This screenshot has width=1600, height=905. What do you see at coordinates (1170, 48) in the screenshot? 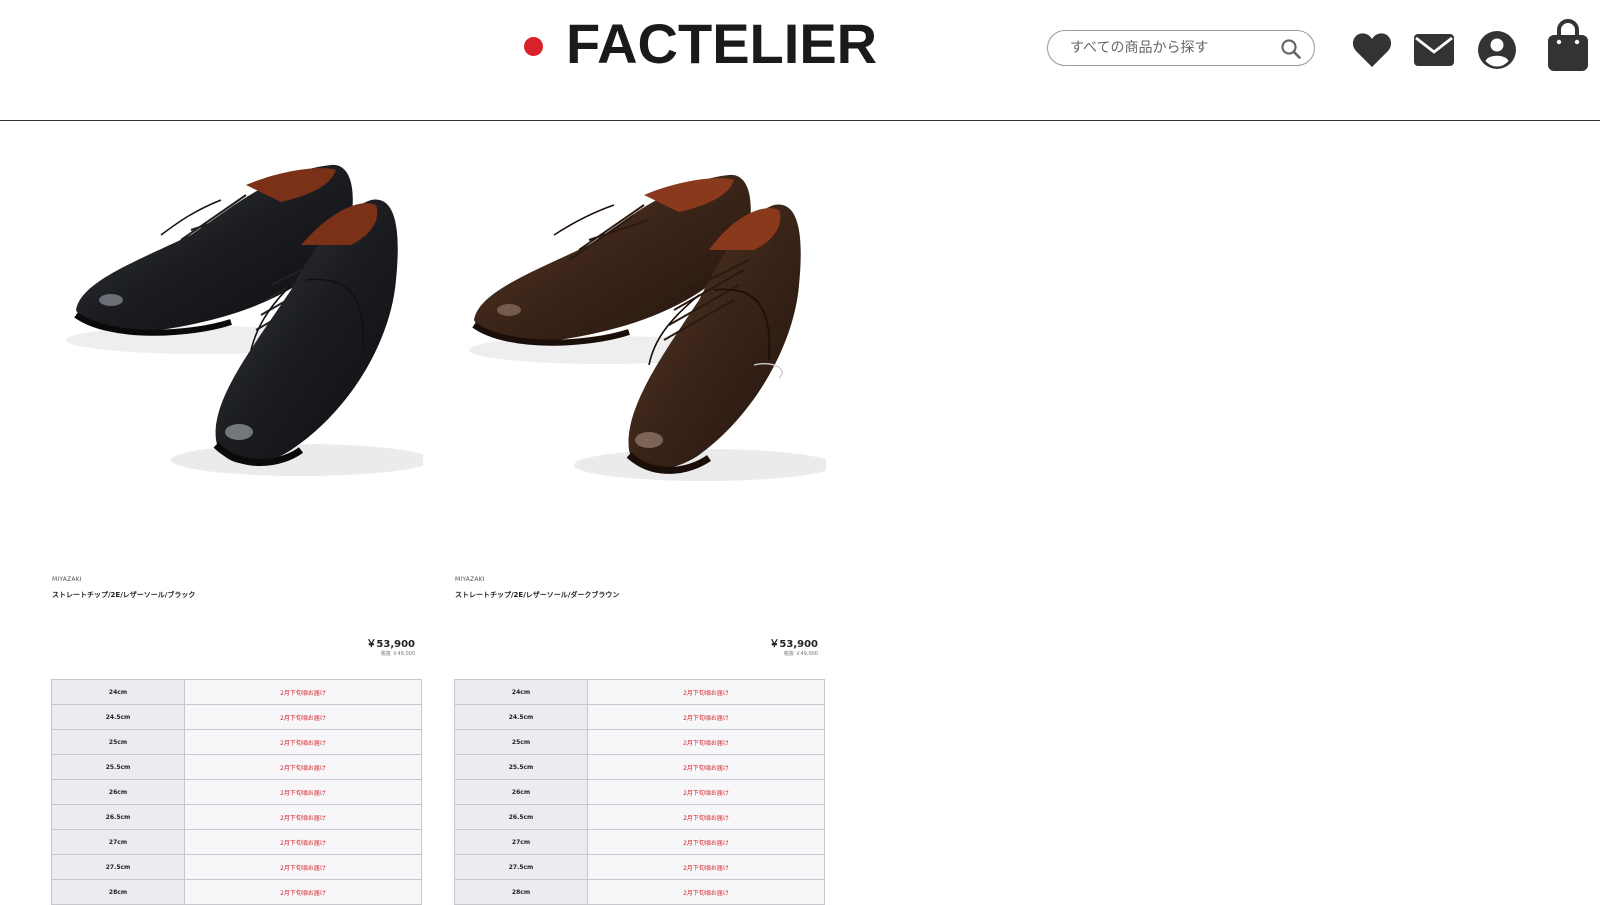
I see `search-input` at bounding box center [1170, 48].